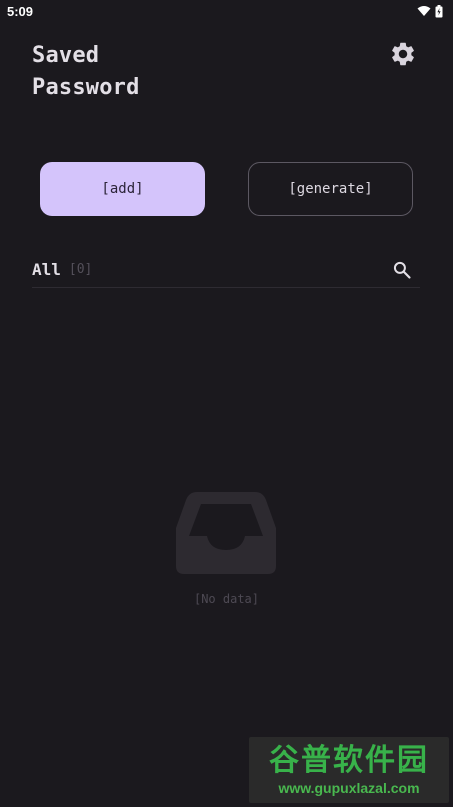 The width and height of the screenshot is (453, 807). Describe the element at coordinates (86, 72) in the screenshot. I see `page-title: Saved Password` at that location.